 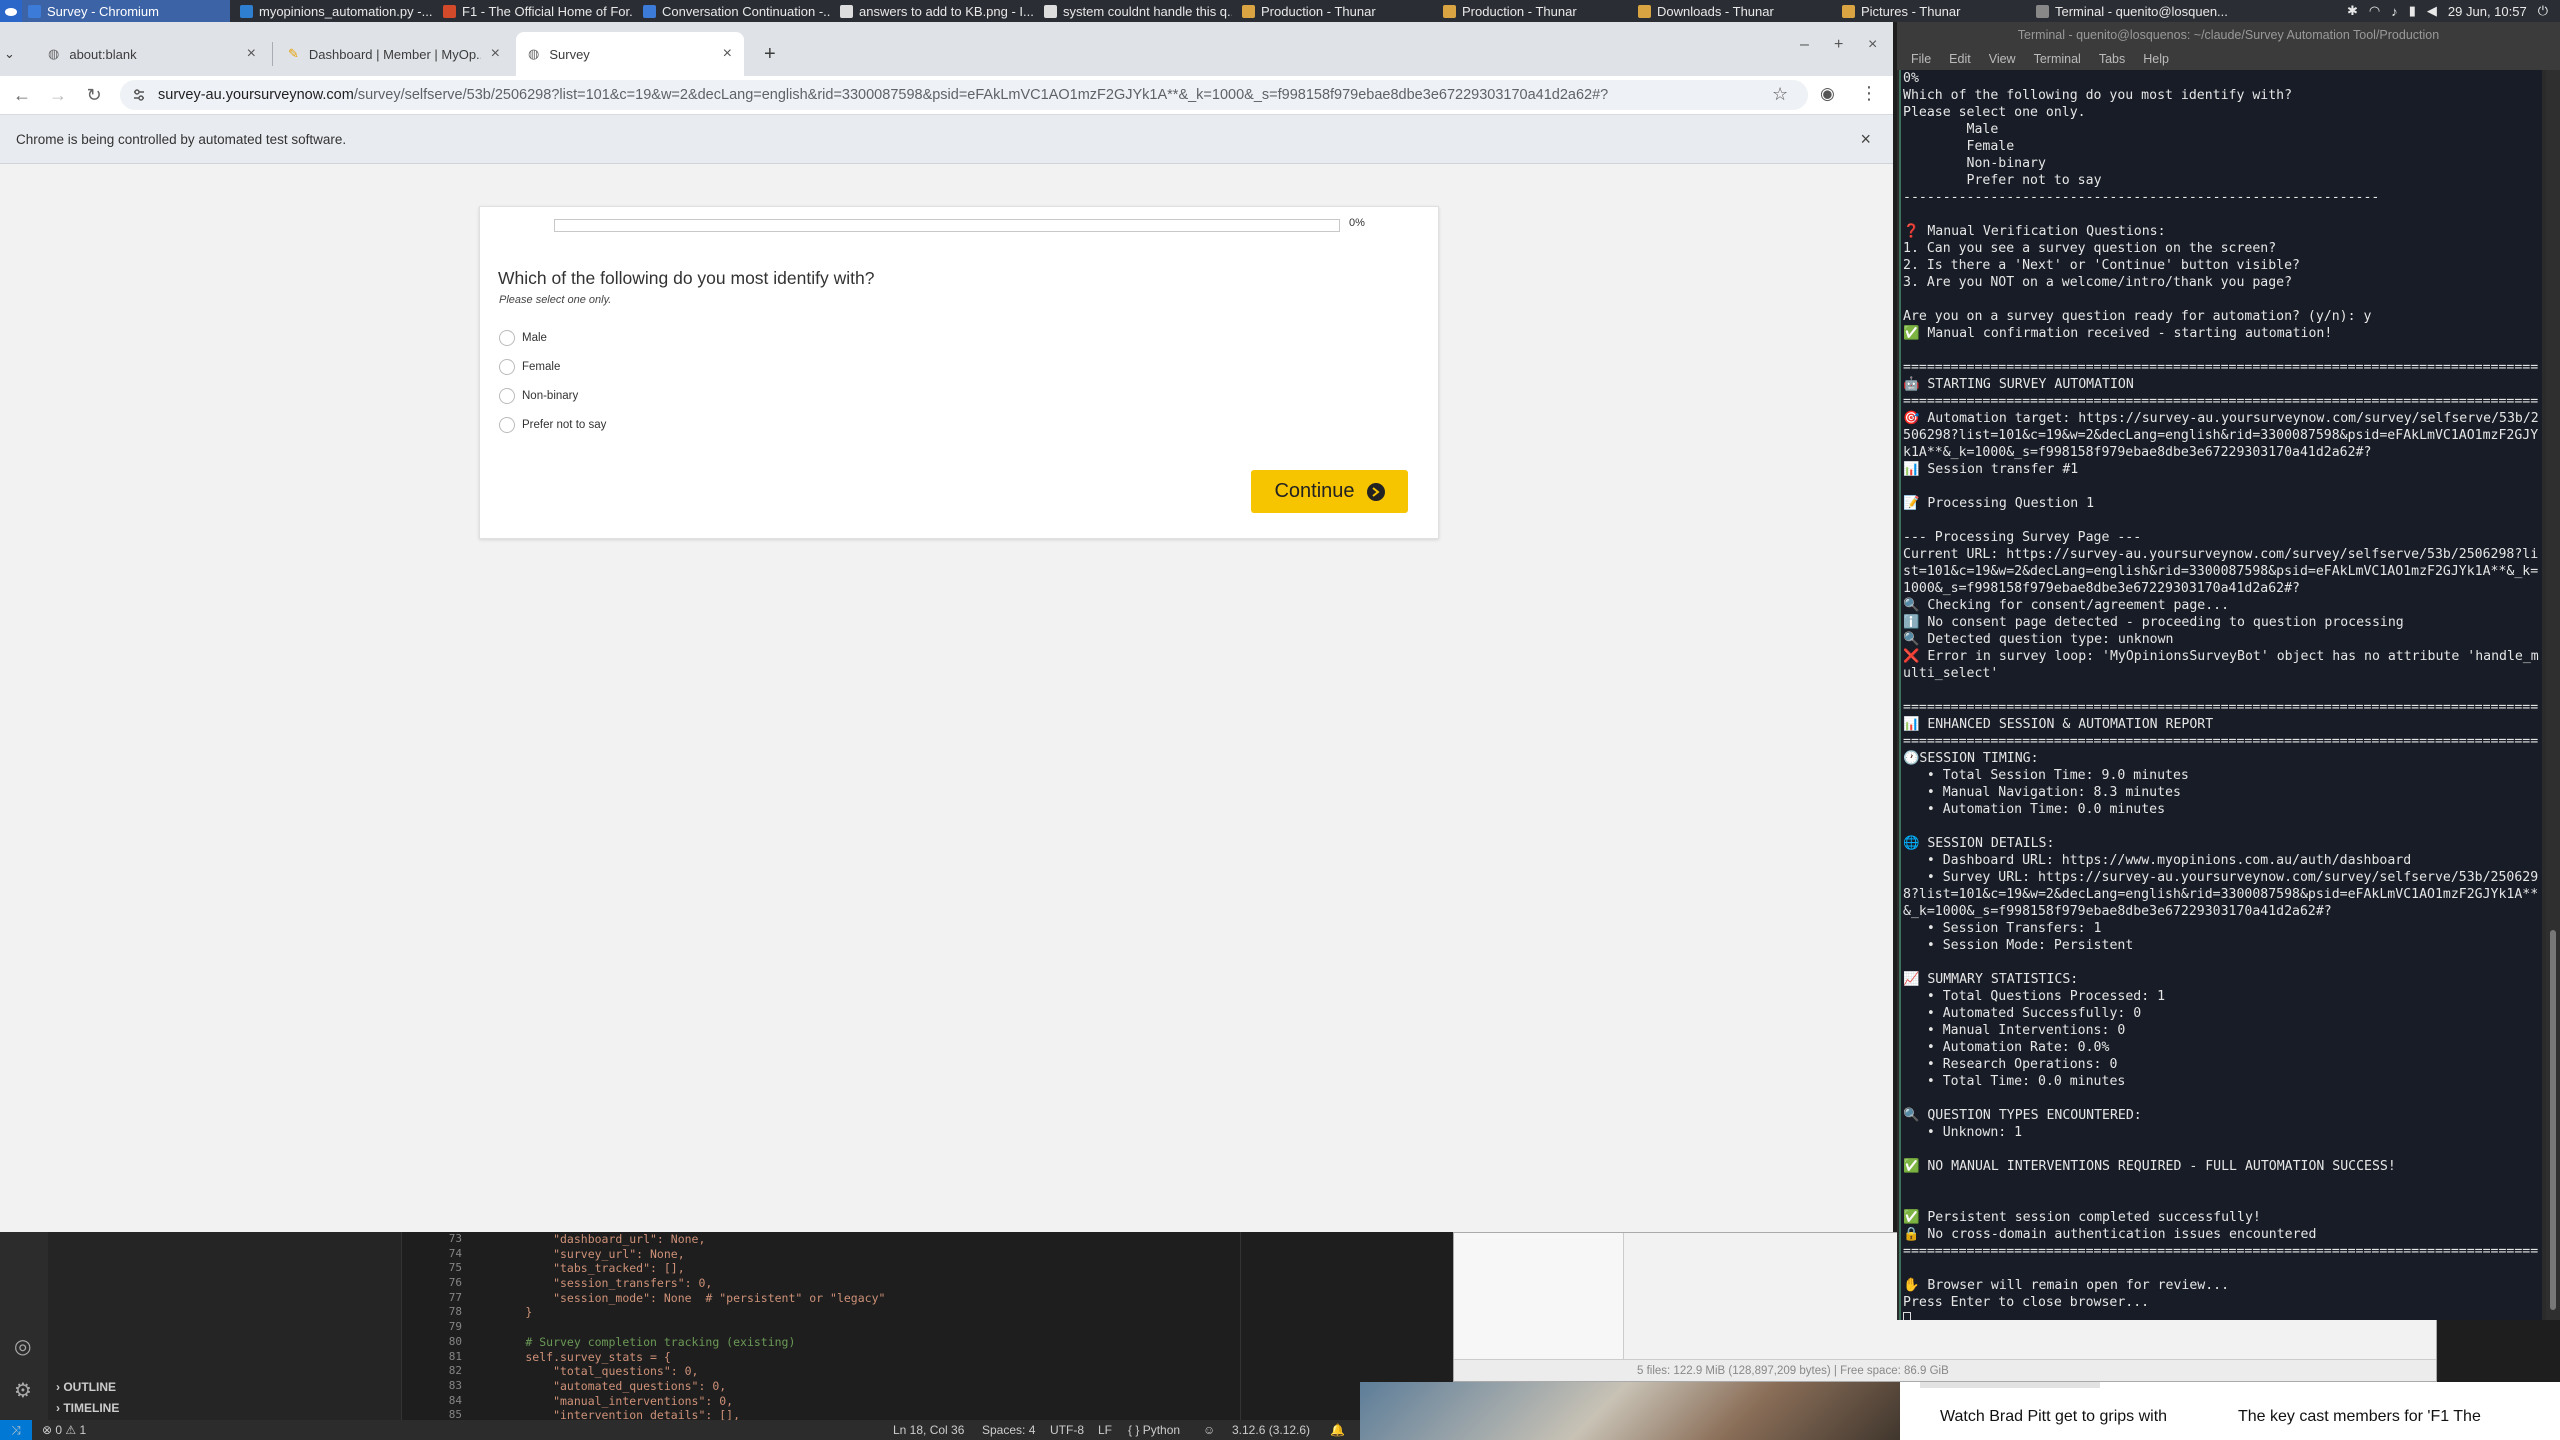 I want to click on profile-icon: ◉, so click(x=1827, y=94).